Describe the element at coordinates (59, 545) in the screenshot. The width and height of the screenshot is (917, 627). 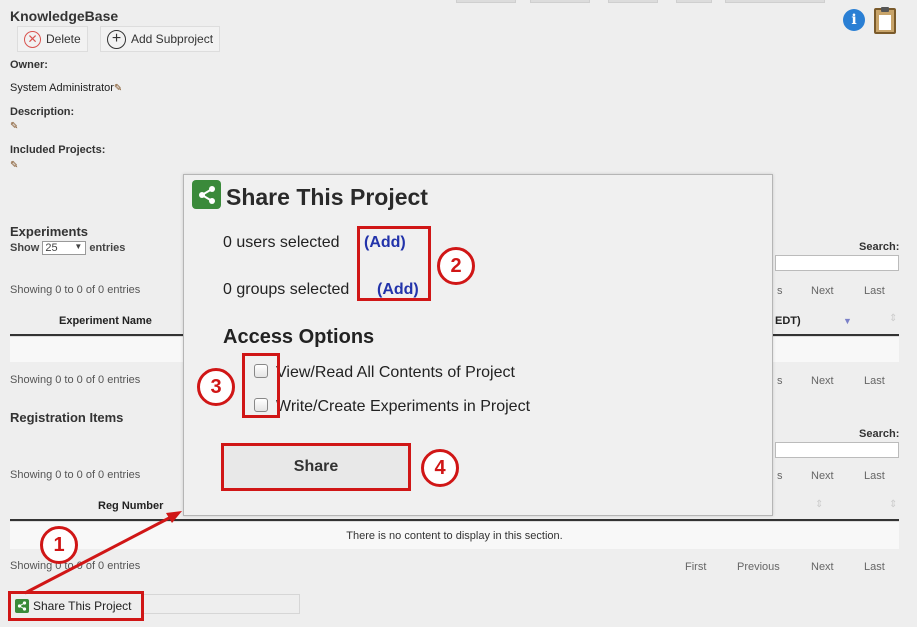
I see `callout-1: 1` at that location.